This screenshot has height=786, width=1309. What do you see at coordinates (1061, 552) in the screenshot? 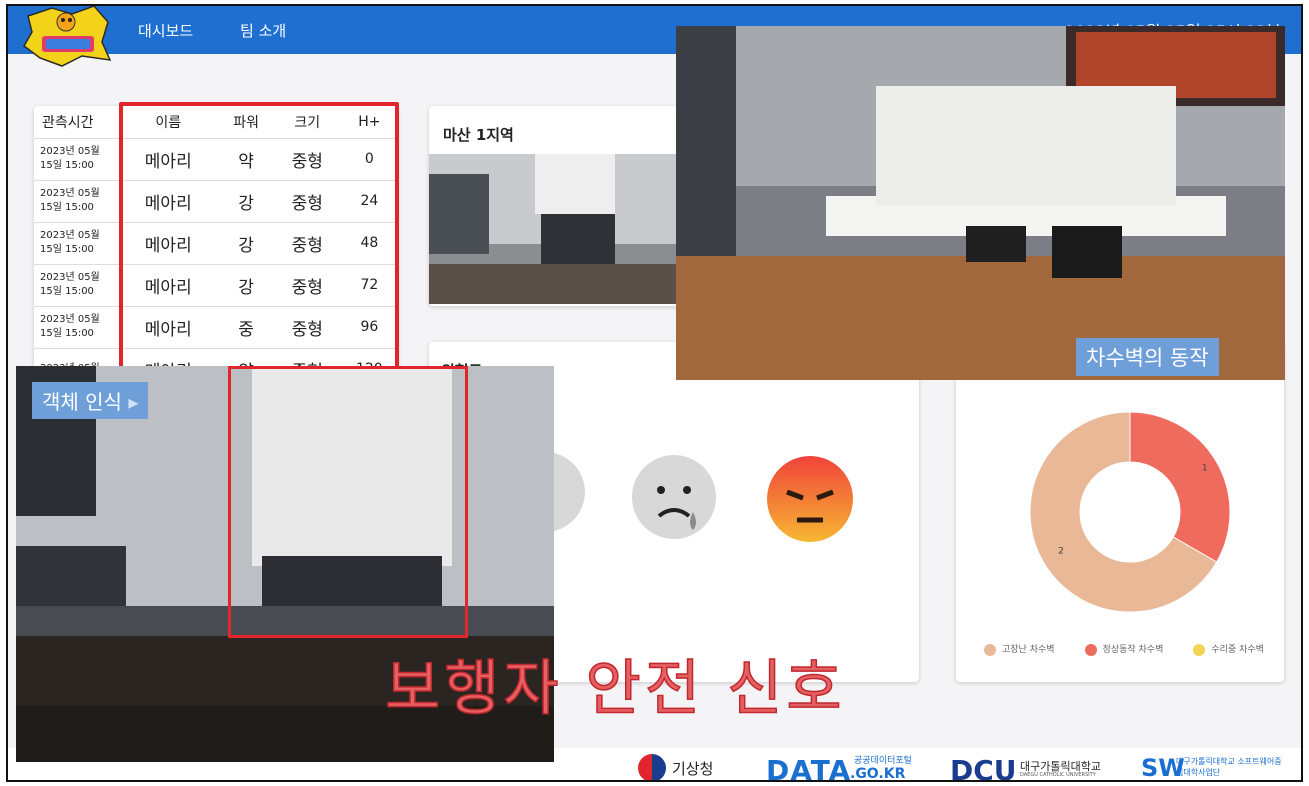
I see `donut-slice-label: 2` at bounding box center [1061, 552].